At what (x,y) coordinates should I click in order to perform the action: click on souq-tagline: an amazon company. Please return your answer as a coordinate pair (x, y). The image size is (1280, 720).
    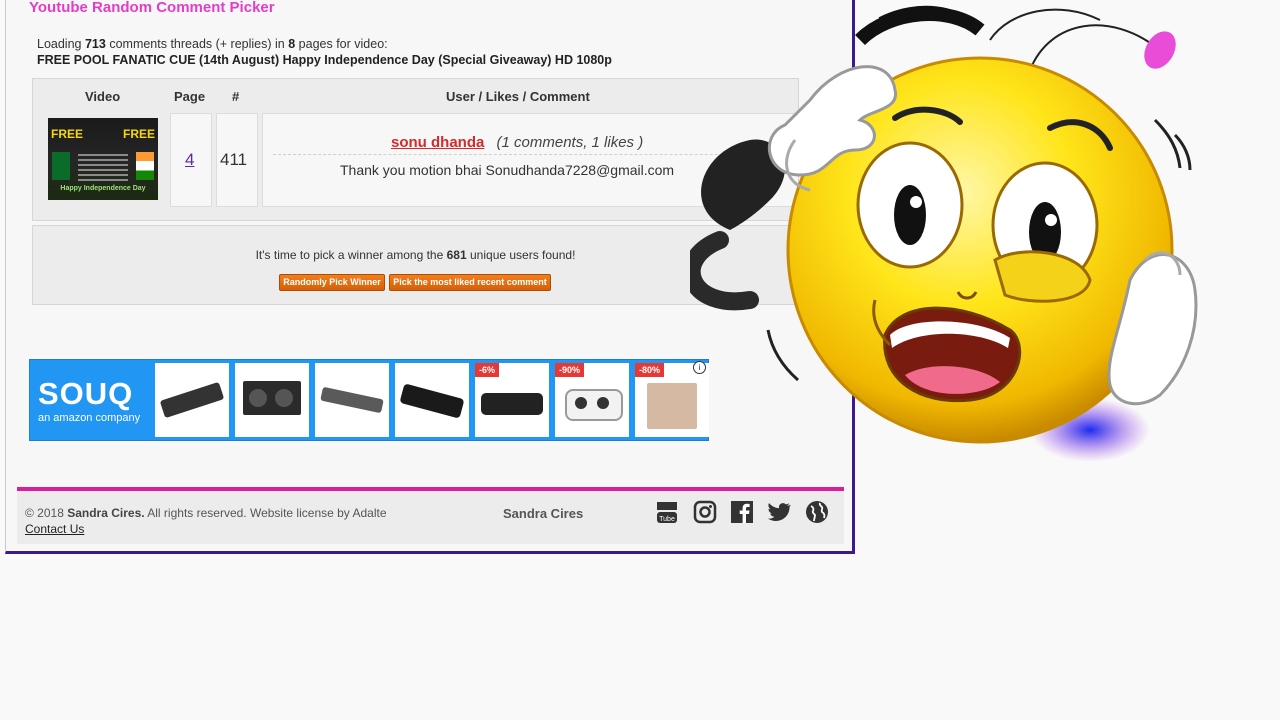
    Looking at the image, I should click on (89, 418).